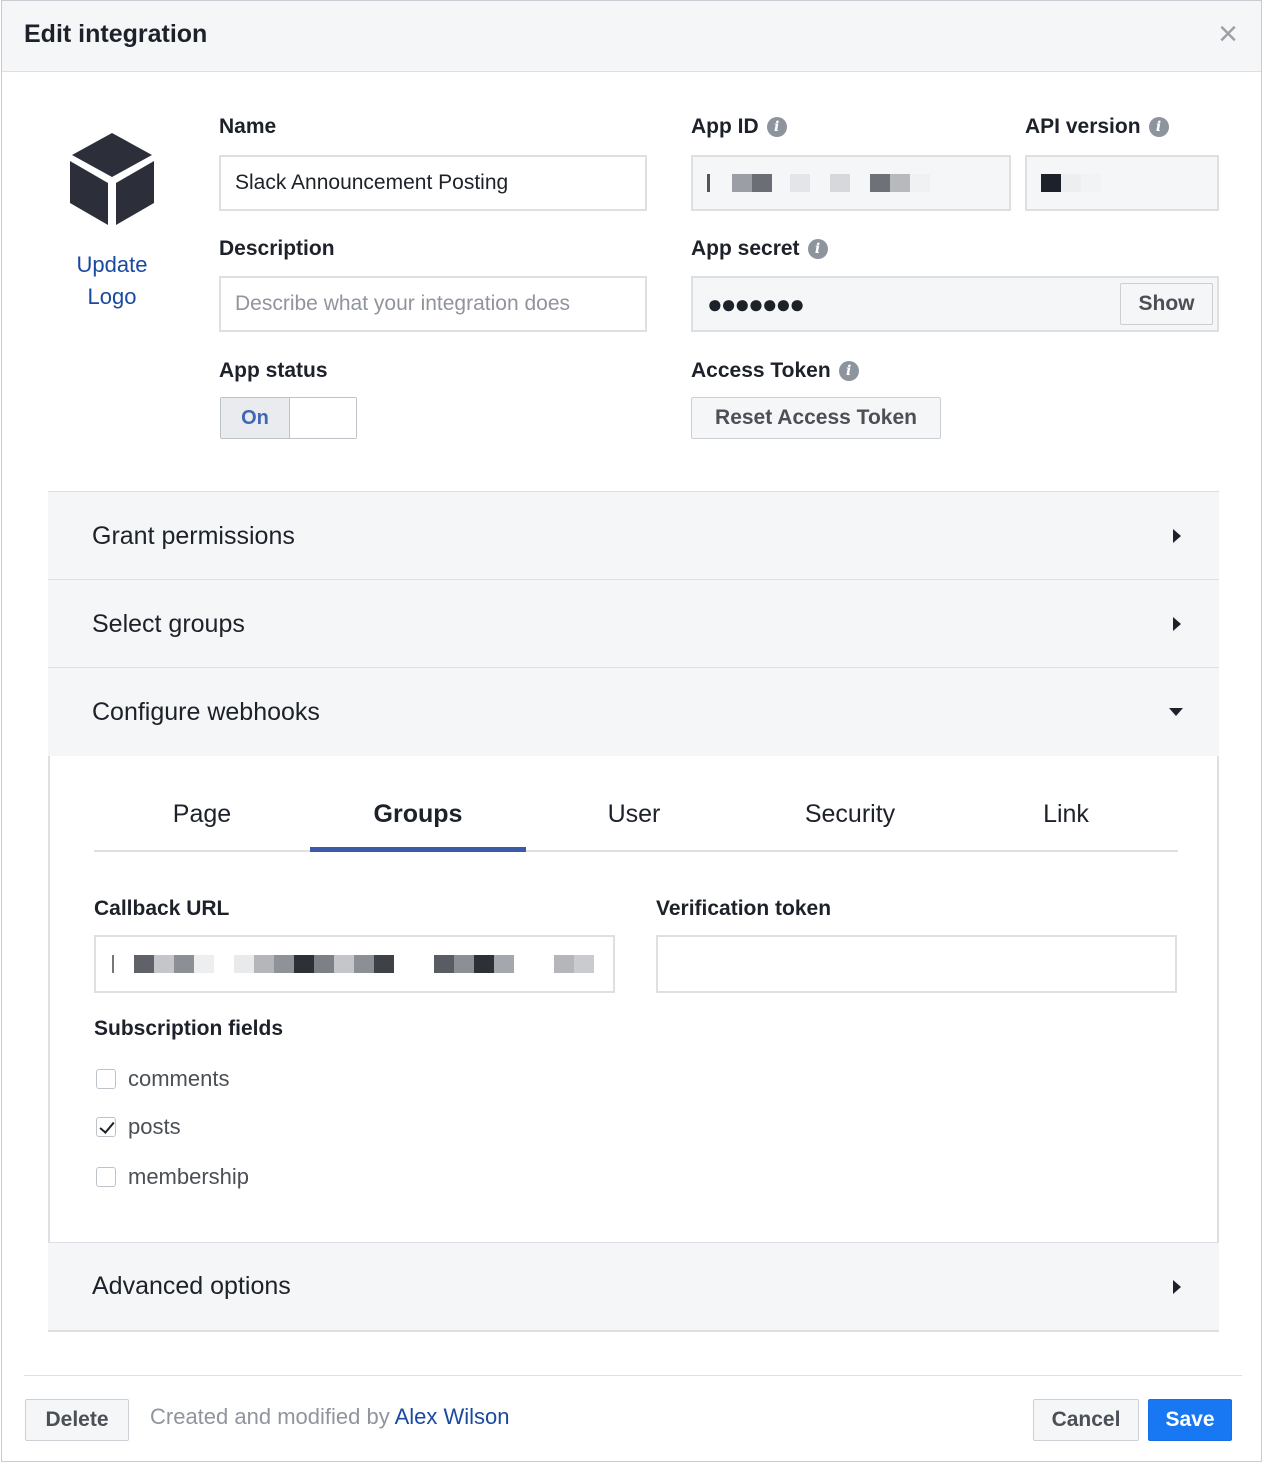 The image size is (1264, 1464). Describe the element at coordinates (202, 803) in the screenshot. I see `tab-page: Page` at that location.